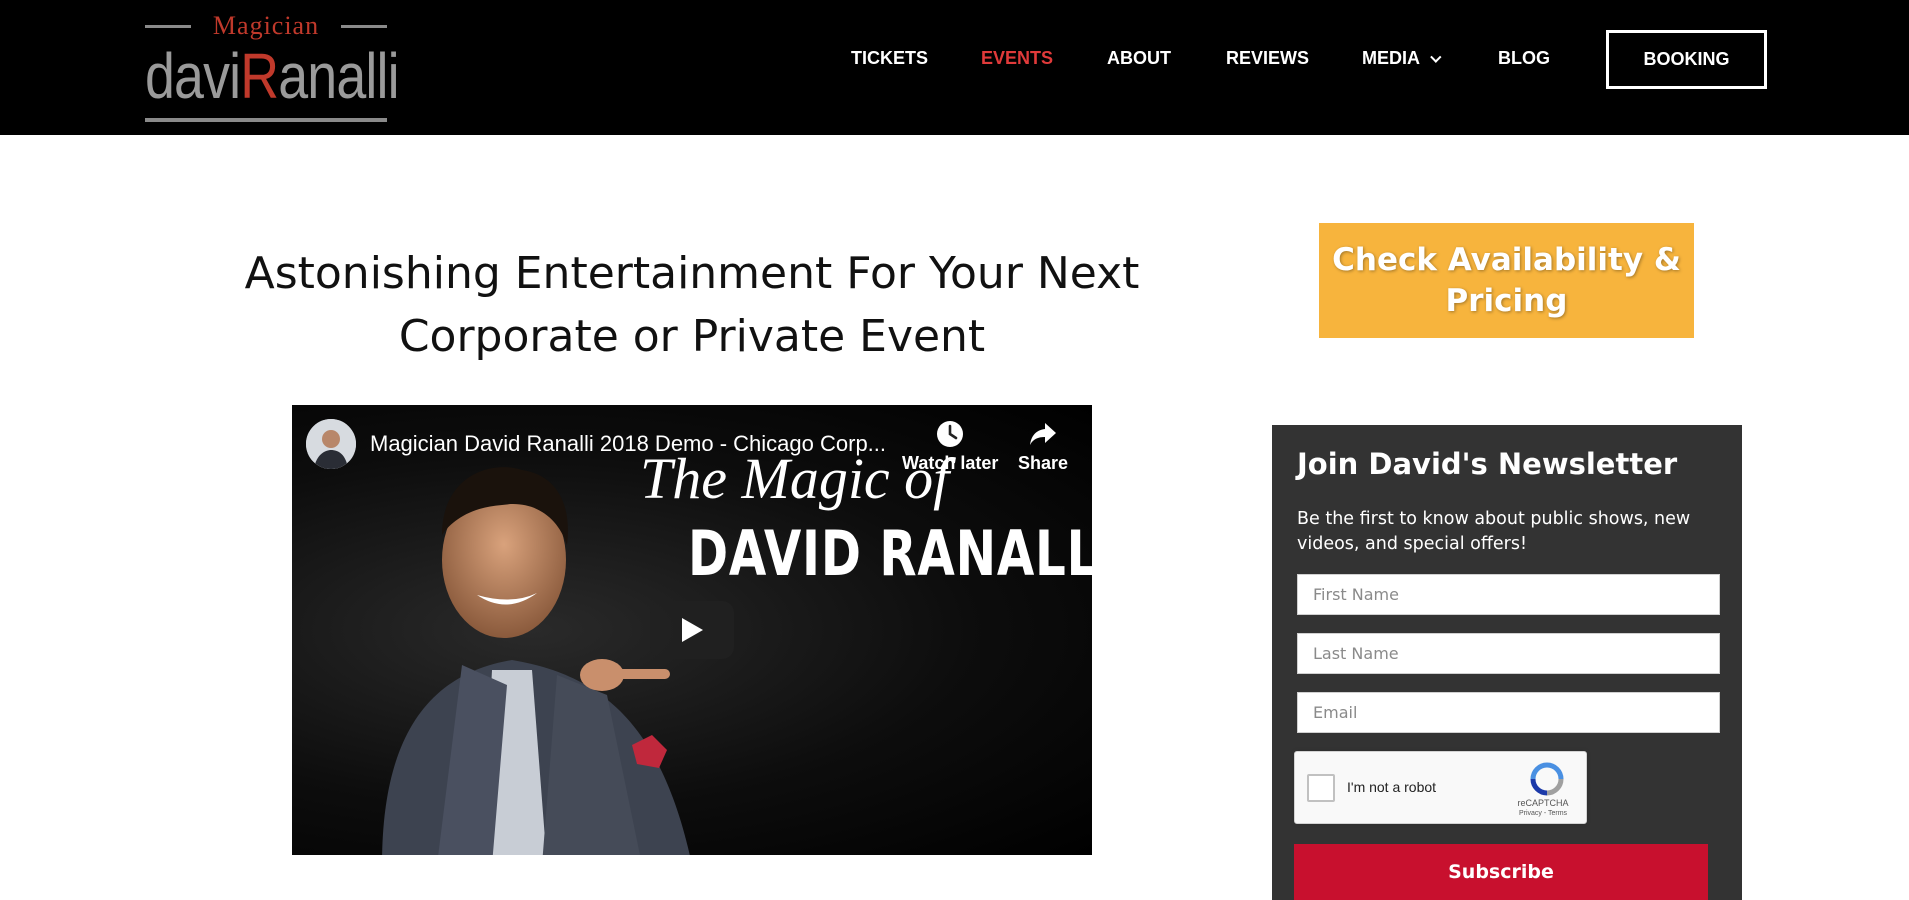 This screenshot has width=1909, height=900. What do you see at coordinates (259, 76) in the screenshot?
I see `logo-name-accent: R` at bounding box center [259, 76].